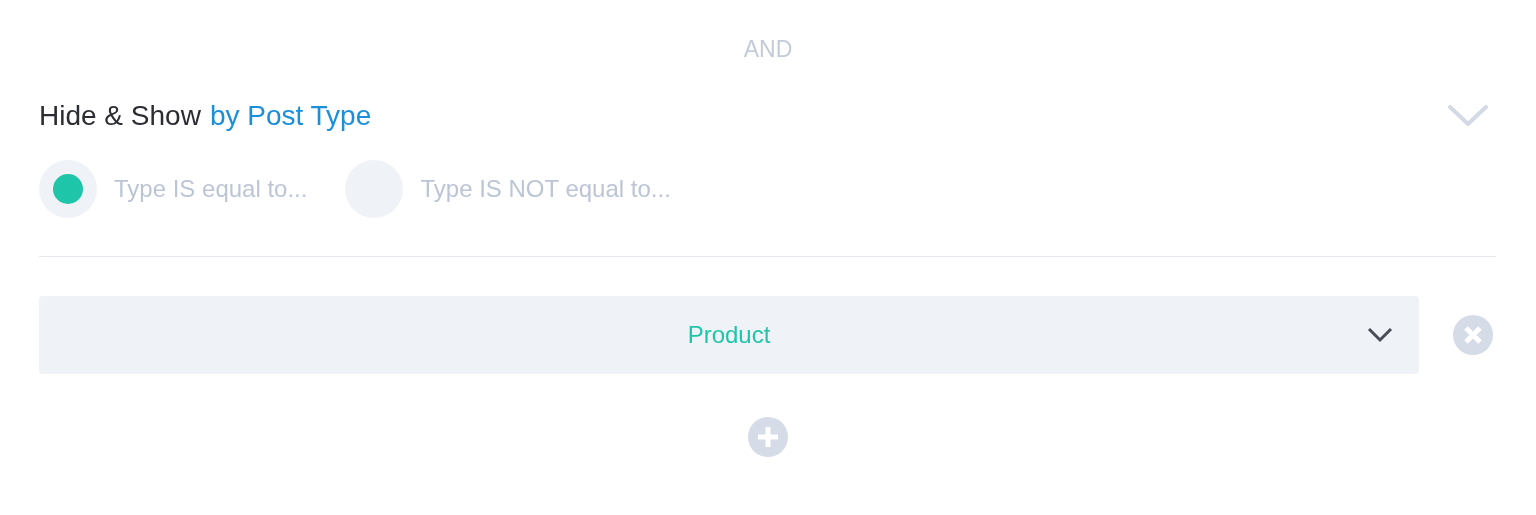 This screenshot has height=515, width=1536. I want to click on select-dropdown: Product, so click(729, 335).